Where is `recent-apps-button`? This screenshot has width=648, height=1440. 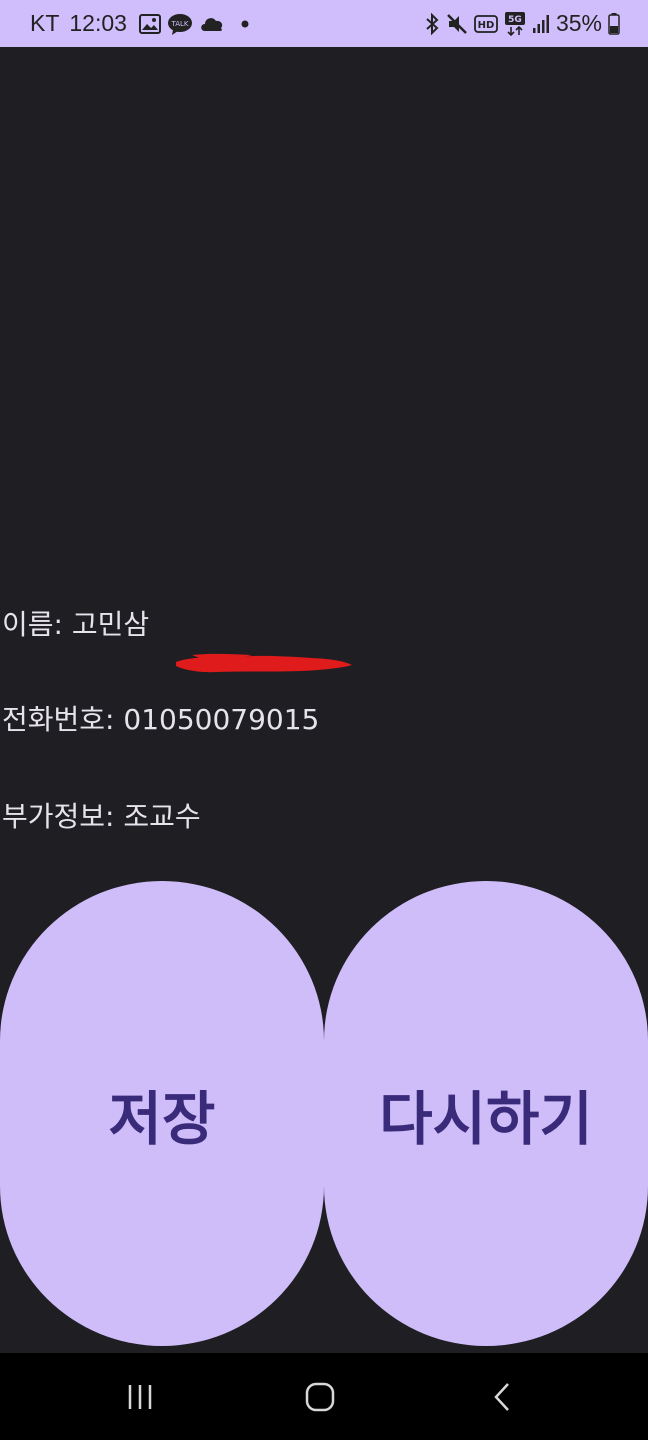 recent-apps-button is located at coordinates (140, 1396).